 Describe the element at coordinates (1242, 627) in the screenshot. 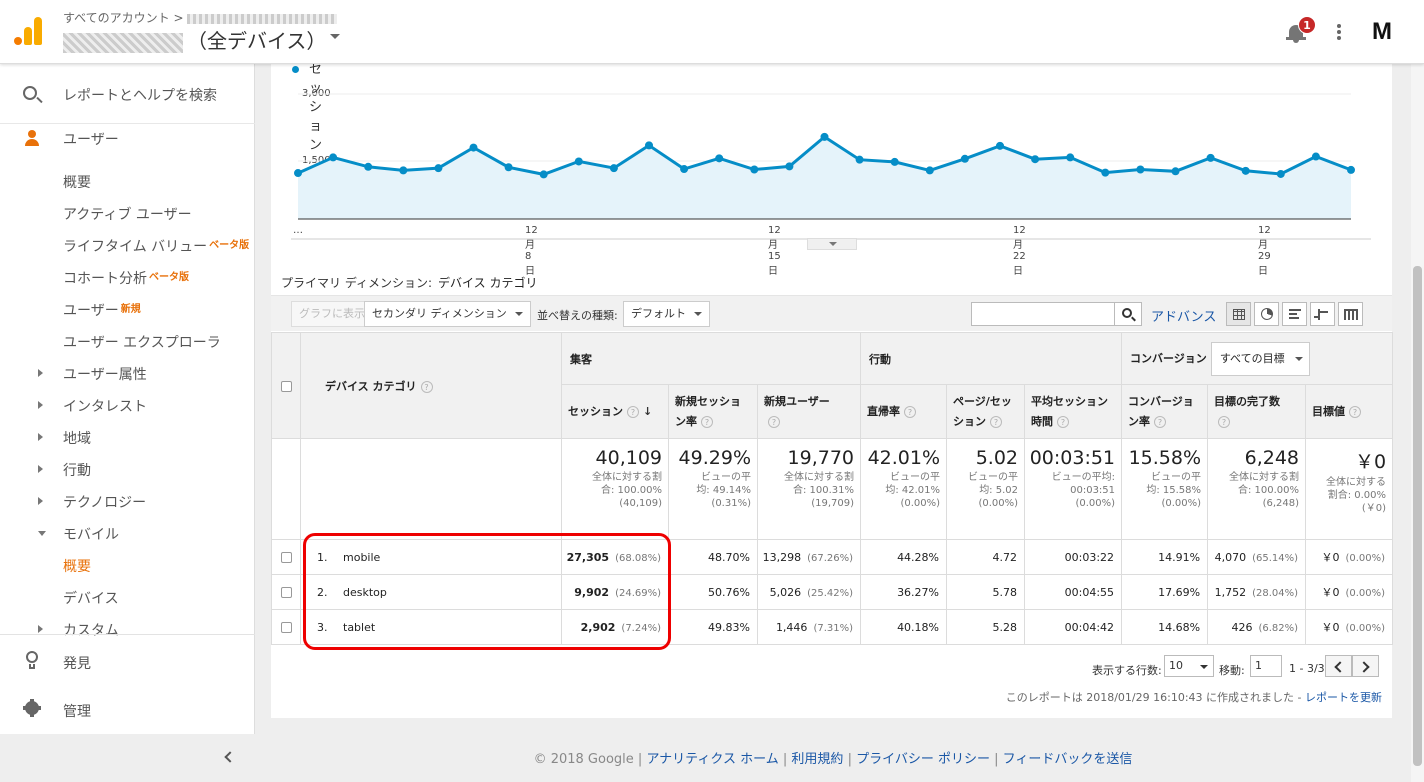

I see `goal-completions-value: 426` at that location.